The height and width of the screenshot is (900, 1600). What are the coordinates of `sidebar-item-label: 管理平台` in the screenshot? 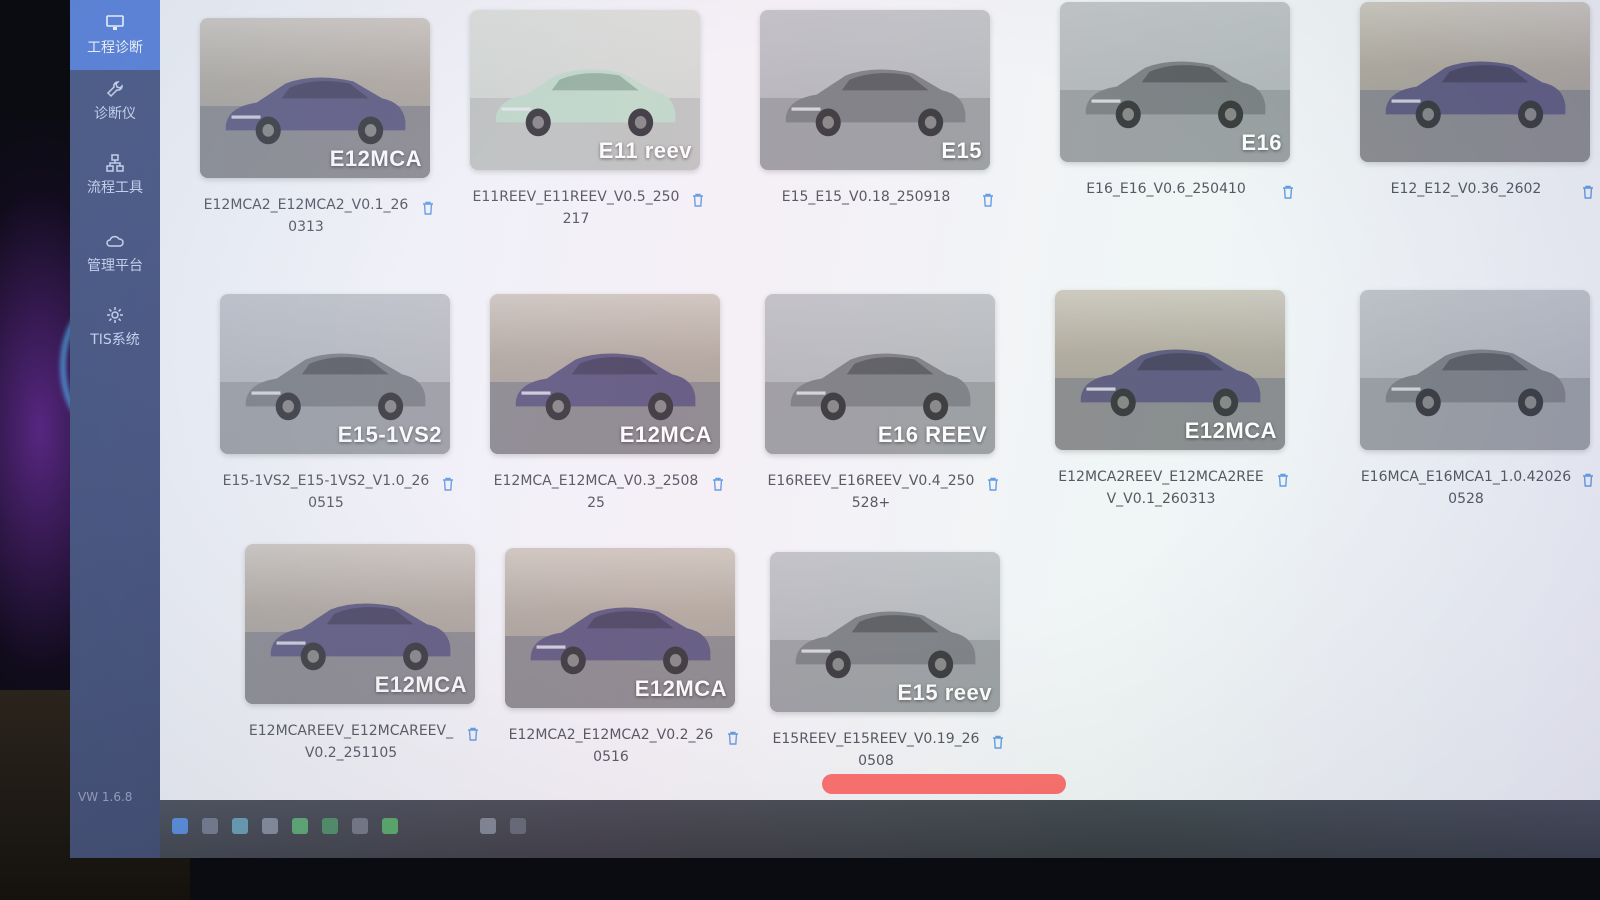 It's located at (115, 266).